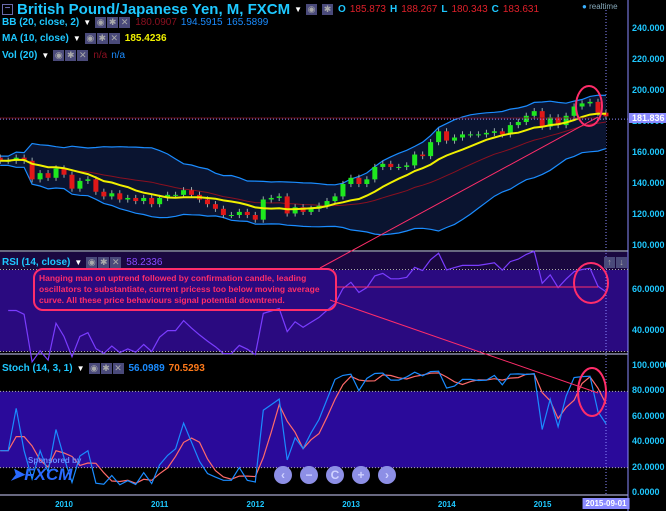  What do you see at coordinates (606, 503) in the screenshot?
I see `cursor-date-label: 2015-09-01` at bounding box center [606, 503].